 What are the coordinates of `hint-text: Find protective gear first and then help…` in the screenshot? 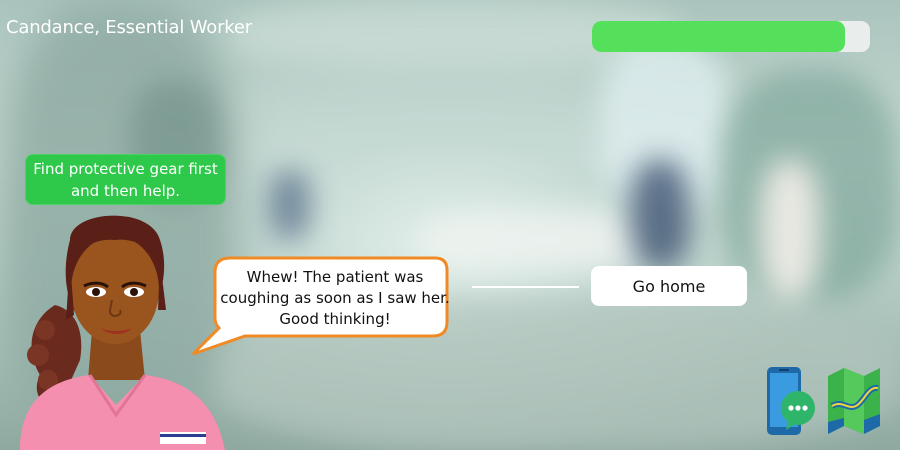 It's located at (125, 179).